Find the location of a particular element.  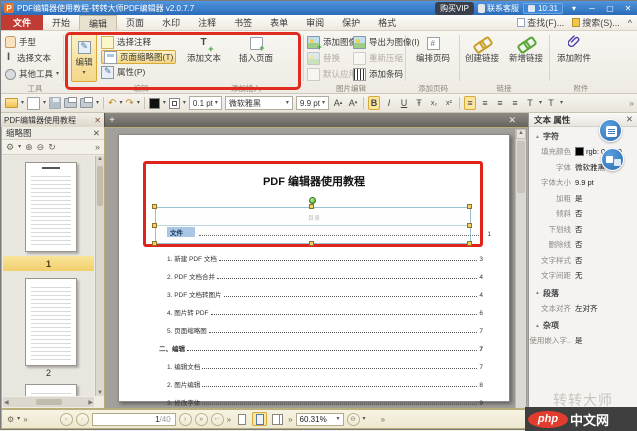

translate-widget-icon is located at coordinates (610, 130).